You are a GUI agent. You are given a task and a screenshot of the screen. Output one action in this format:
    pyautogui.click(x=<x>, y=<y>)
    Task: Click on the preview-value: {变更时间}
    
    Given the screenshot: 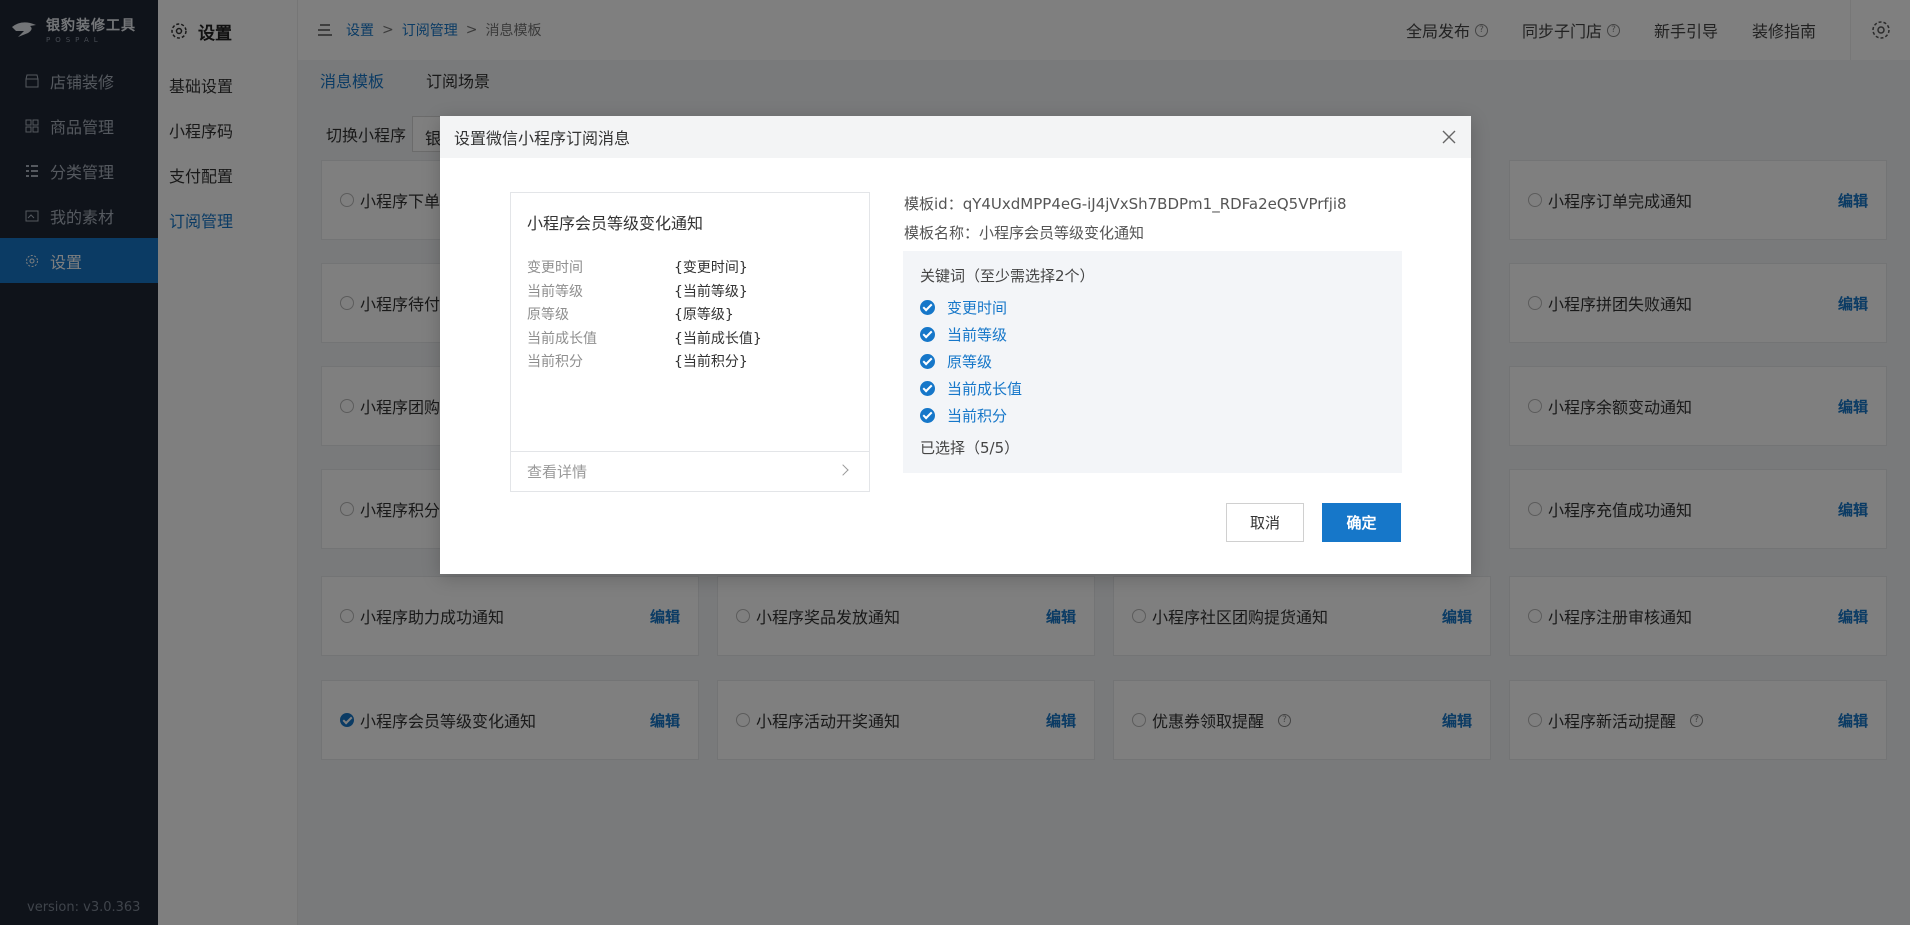 What is the action you would take?
    pyautogui.click(x=711, y=268)
    